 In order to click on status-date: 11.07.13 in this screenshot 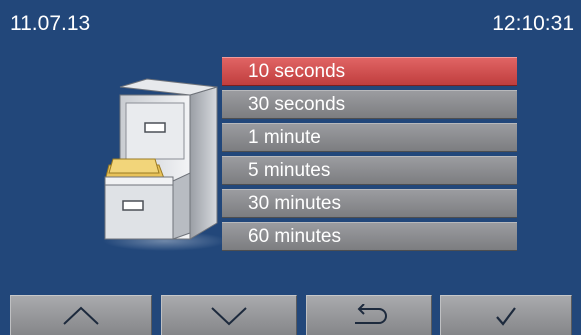, I will do `click(50, 23)`.